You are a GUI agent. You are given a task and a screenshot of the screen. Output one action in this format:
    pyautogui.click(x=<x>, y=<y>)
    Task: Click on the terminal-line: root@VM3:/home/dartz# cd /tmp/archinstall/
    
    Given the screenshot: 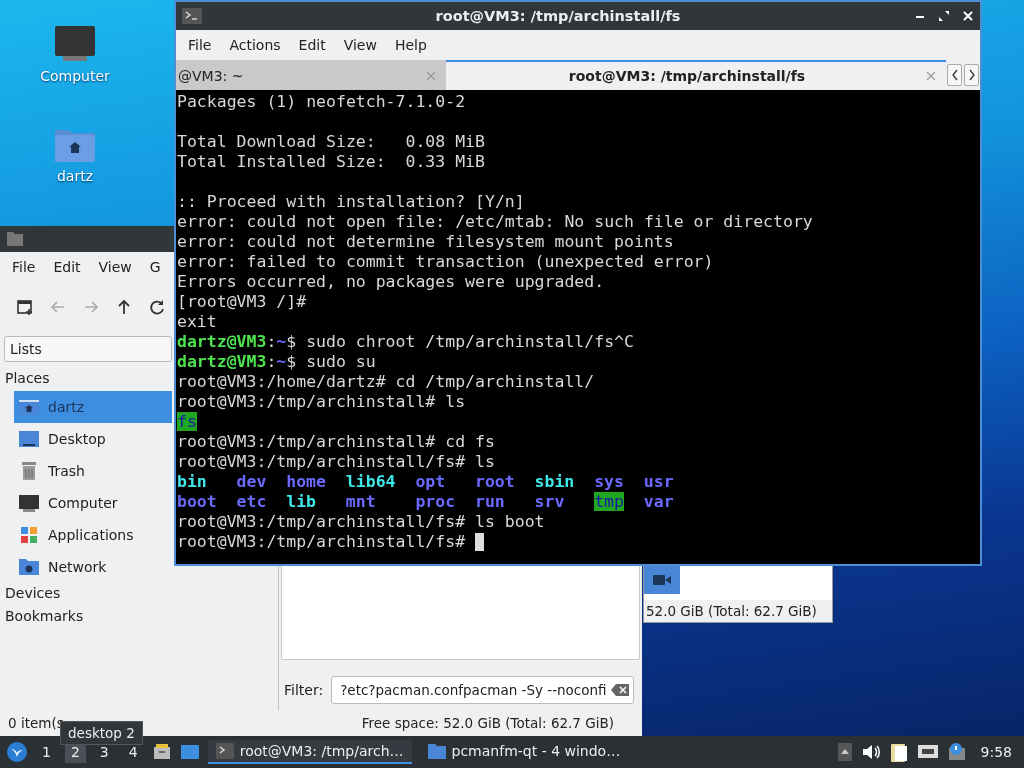 What is the action you would take?
    pyautogui.click(x=386, y=382)
    